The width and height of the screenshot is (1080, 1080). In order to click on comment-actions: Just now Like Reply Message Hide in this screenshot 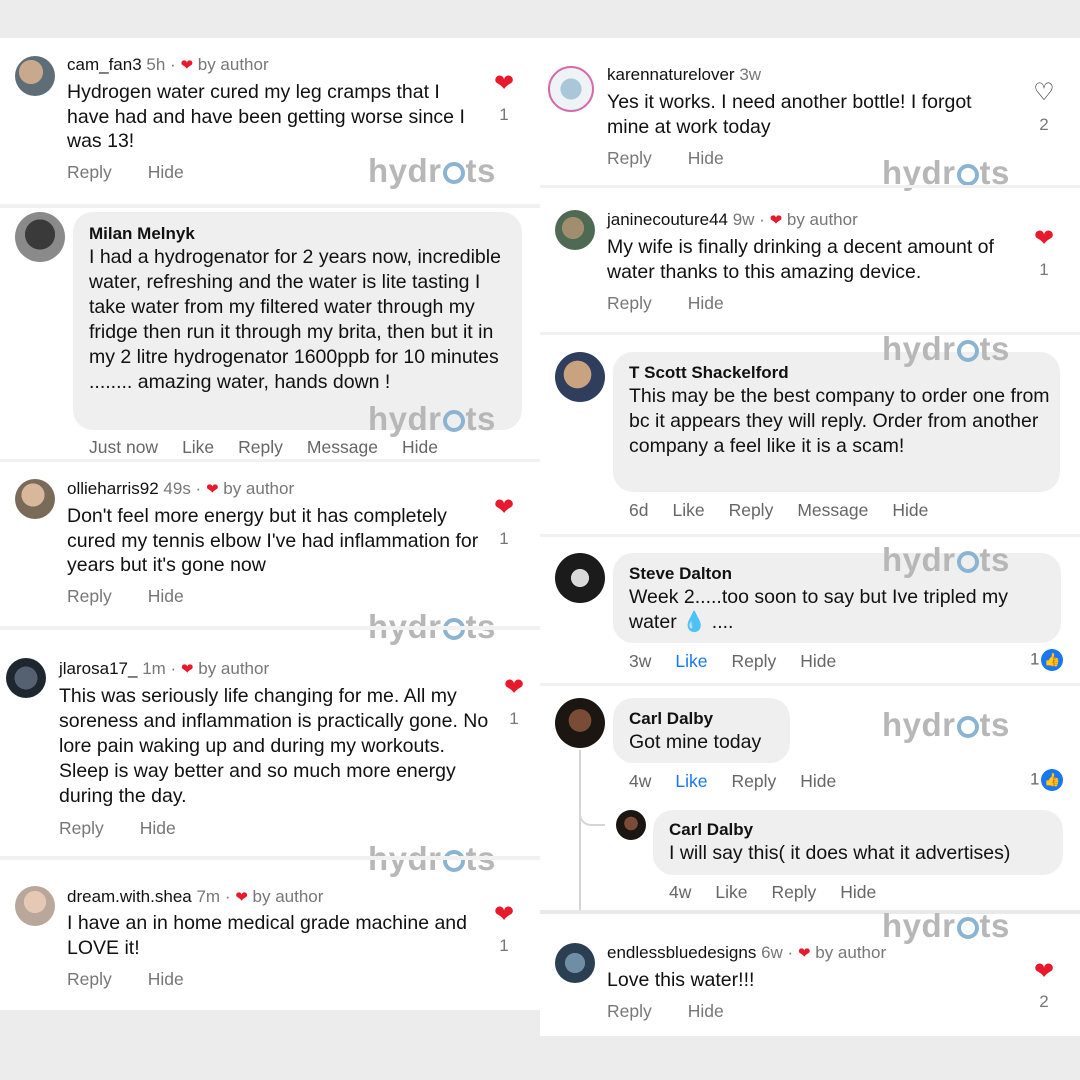, I will do `click(275, 447)`.